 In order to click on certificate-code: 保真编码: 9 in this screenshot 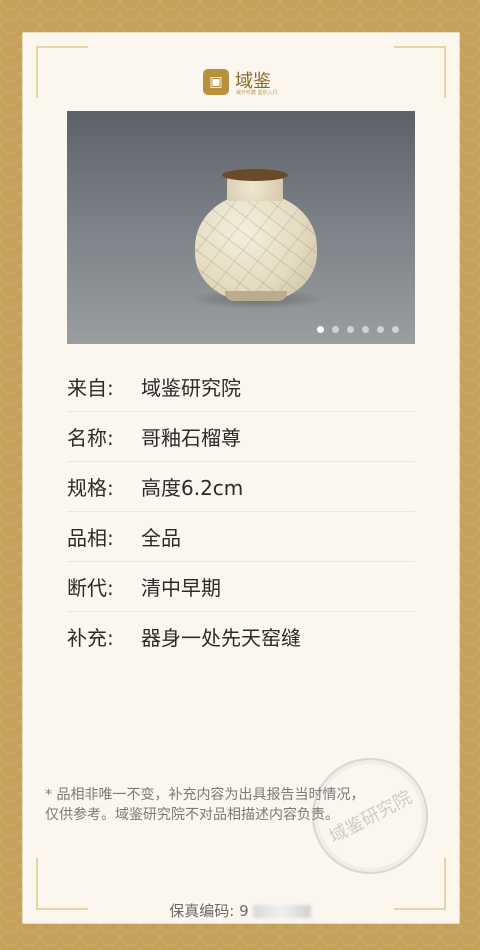, I will do `click(240, 910)`.